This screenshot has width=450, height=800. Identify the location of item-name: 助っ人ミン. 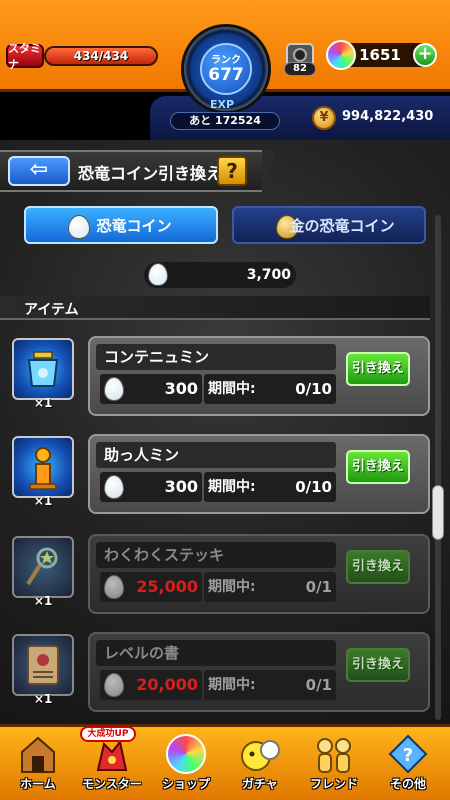
(216, 455).